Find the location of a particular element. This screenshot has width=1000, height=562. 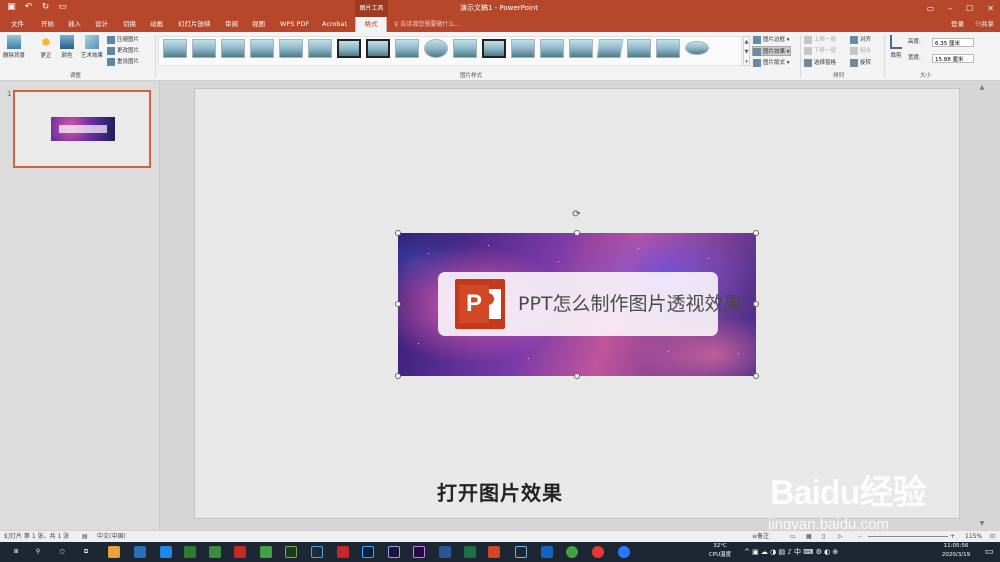

zoom-out-icon: – is located at coordinates (859, 536).